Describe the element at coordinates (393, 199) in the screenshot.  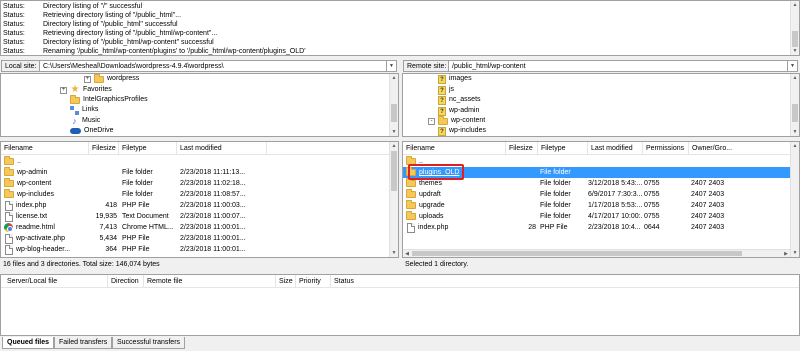
I see `local-list-scrollbar: ▲ ▼` at that location.